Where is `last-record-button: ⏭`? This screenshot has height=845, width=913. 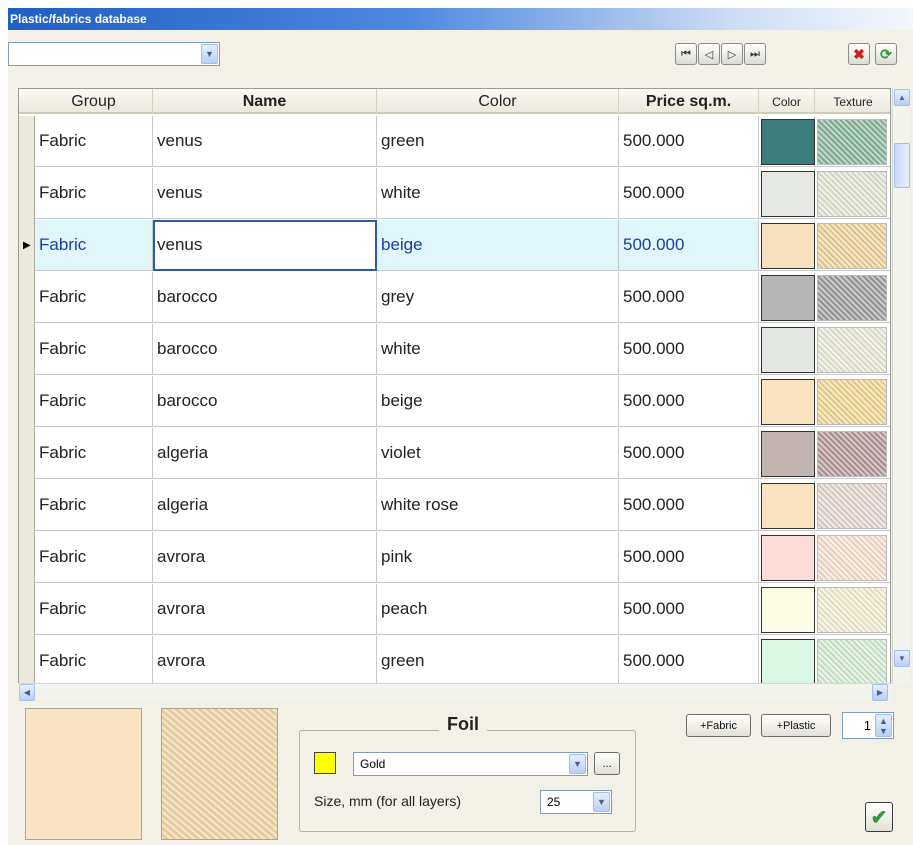
last-record-button: ⏭ is located at coordinates (755, 54).